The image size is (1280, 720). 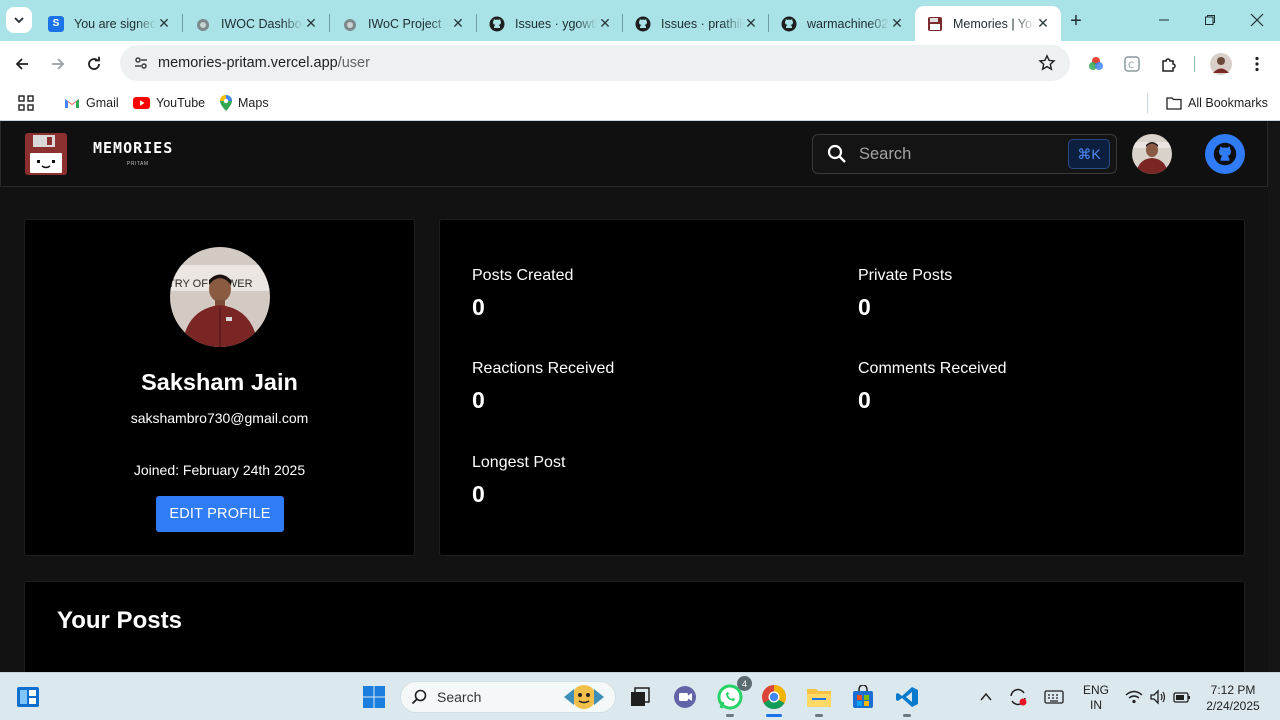 What do you see at coordinates (1181, 697) in the screenshot?
I see `battery-icon` at bounding box center [1181, 697].